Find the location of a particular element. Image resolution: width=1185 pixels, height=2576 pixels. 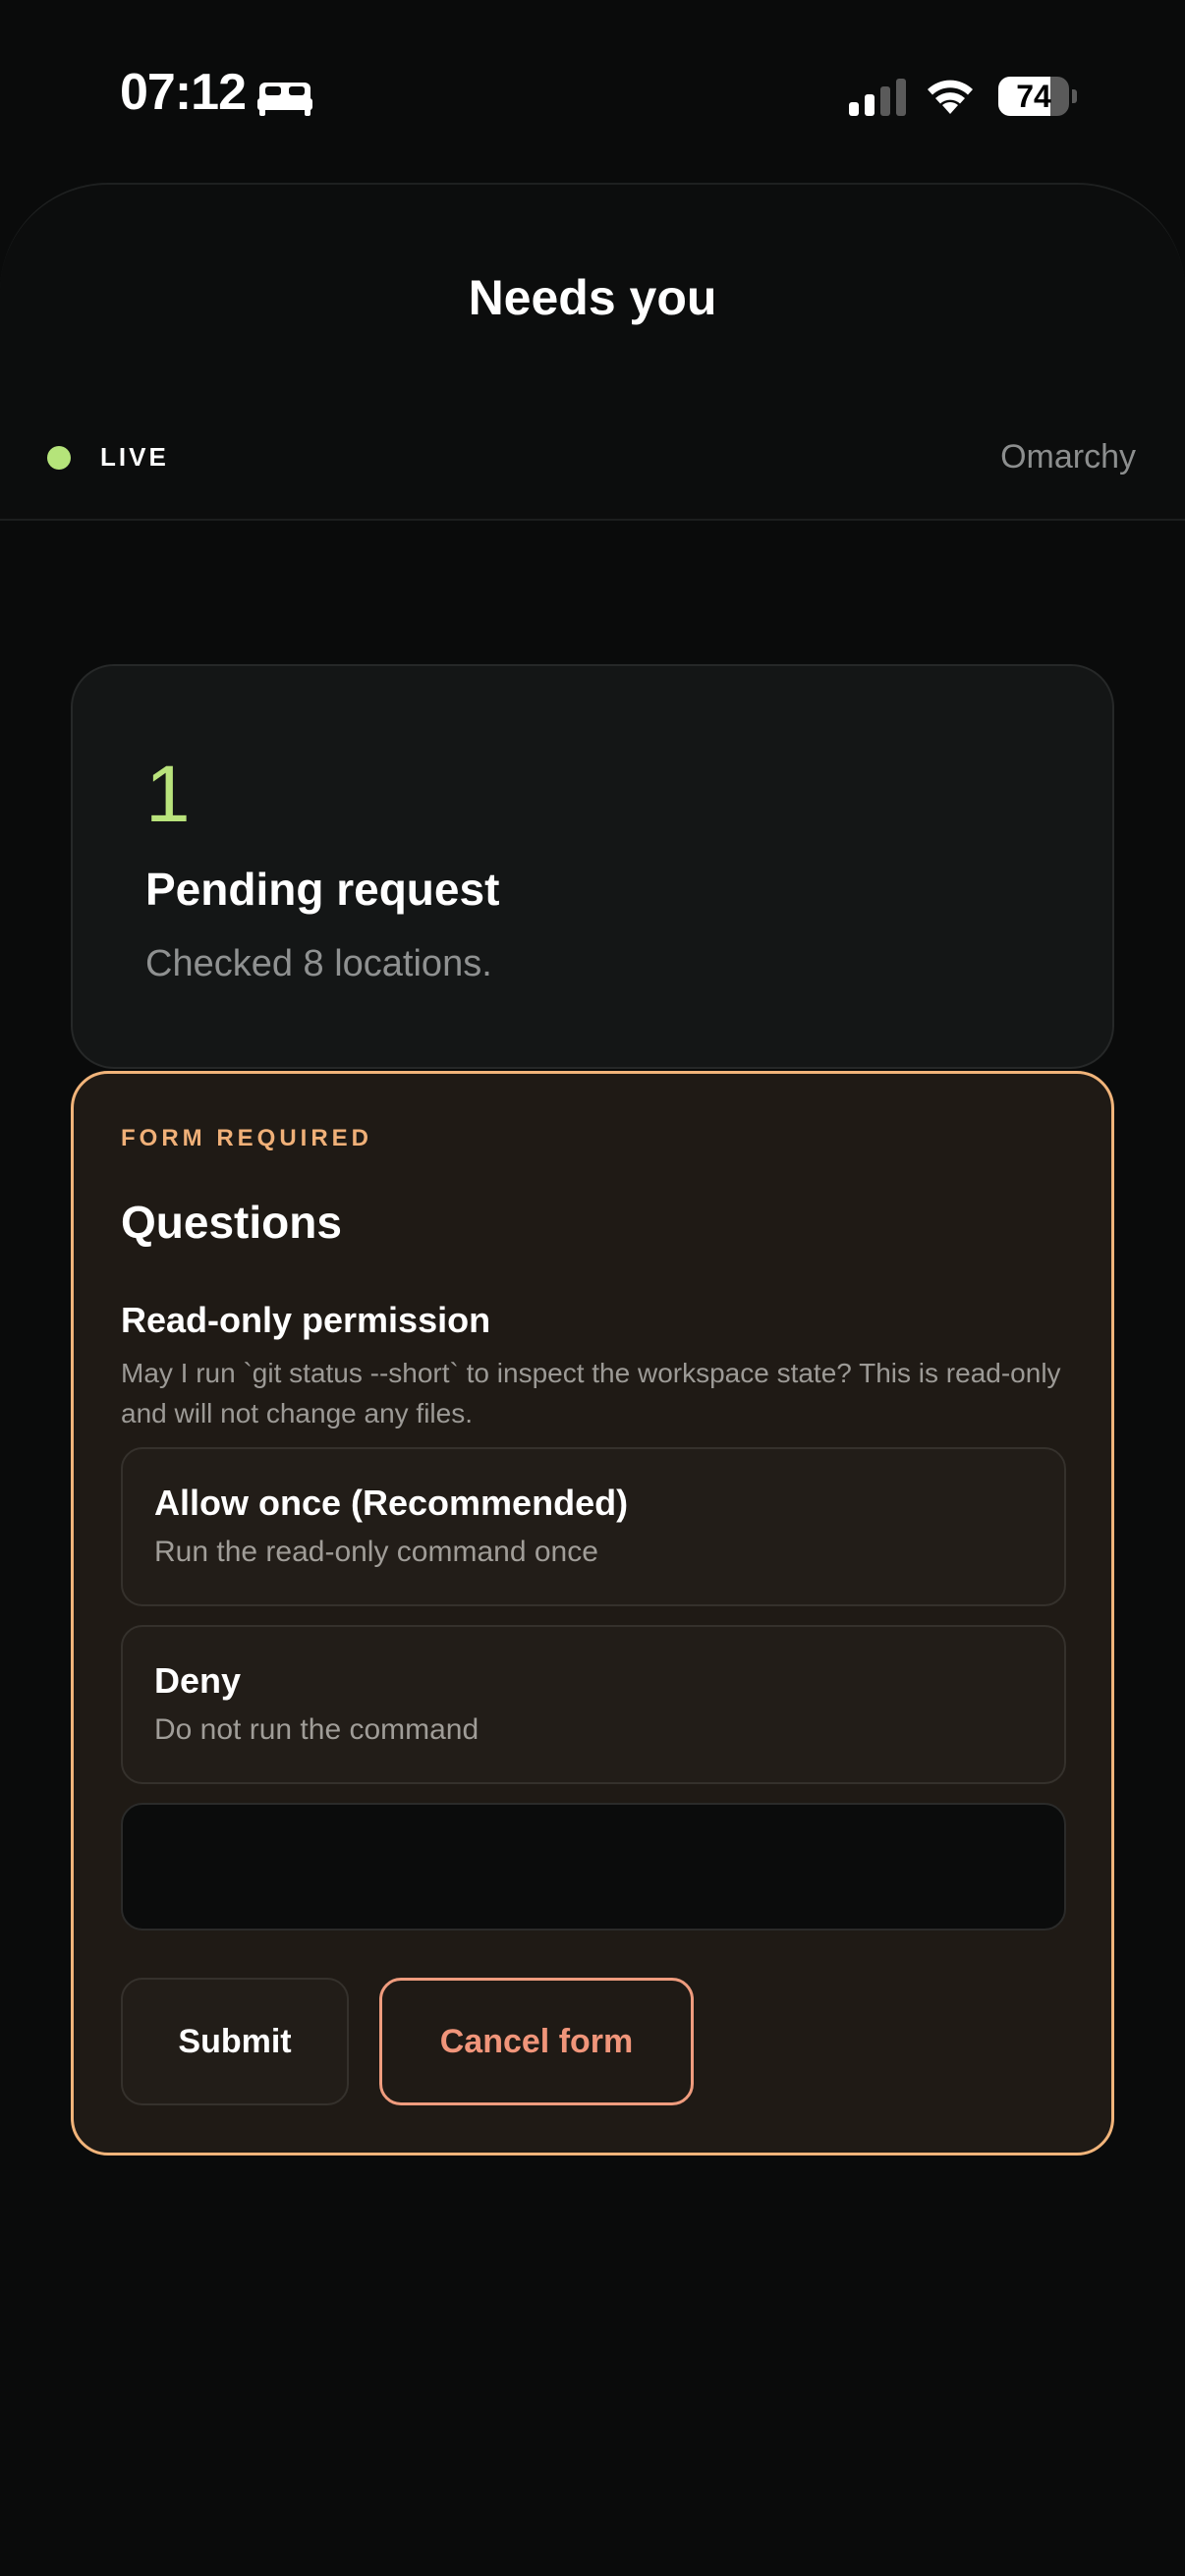

bed-icon is located at coordinates (285, 99).